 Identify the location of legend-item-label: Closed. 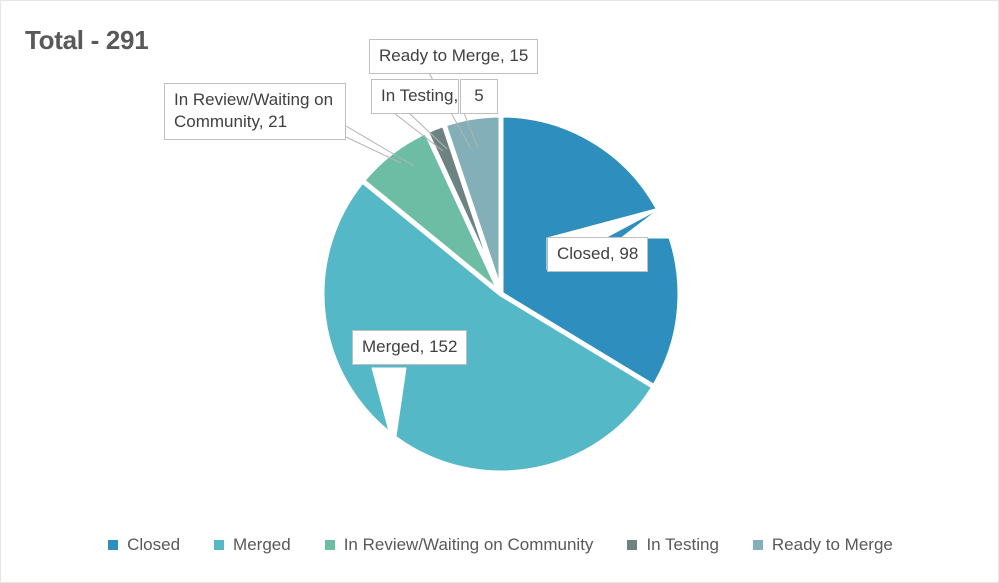
(154, 544).